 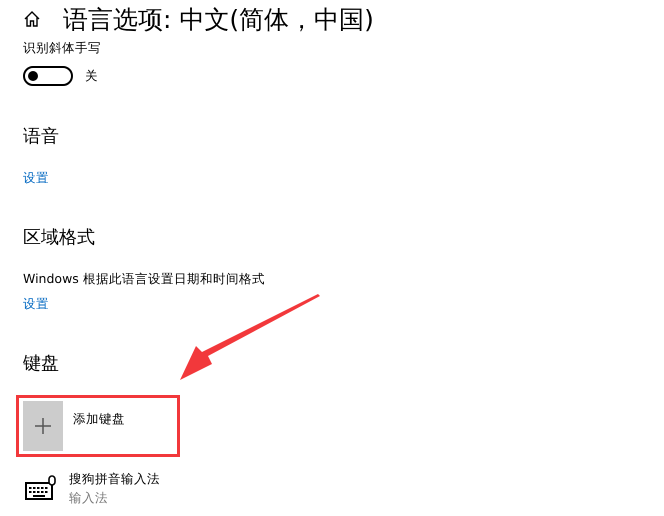 What do you see at coordinates (218, 20) in the screenshot?
I see `page-title: 语言选项: 中文(简体，中国)` at bounding box center [218, 20].